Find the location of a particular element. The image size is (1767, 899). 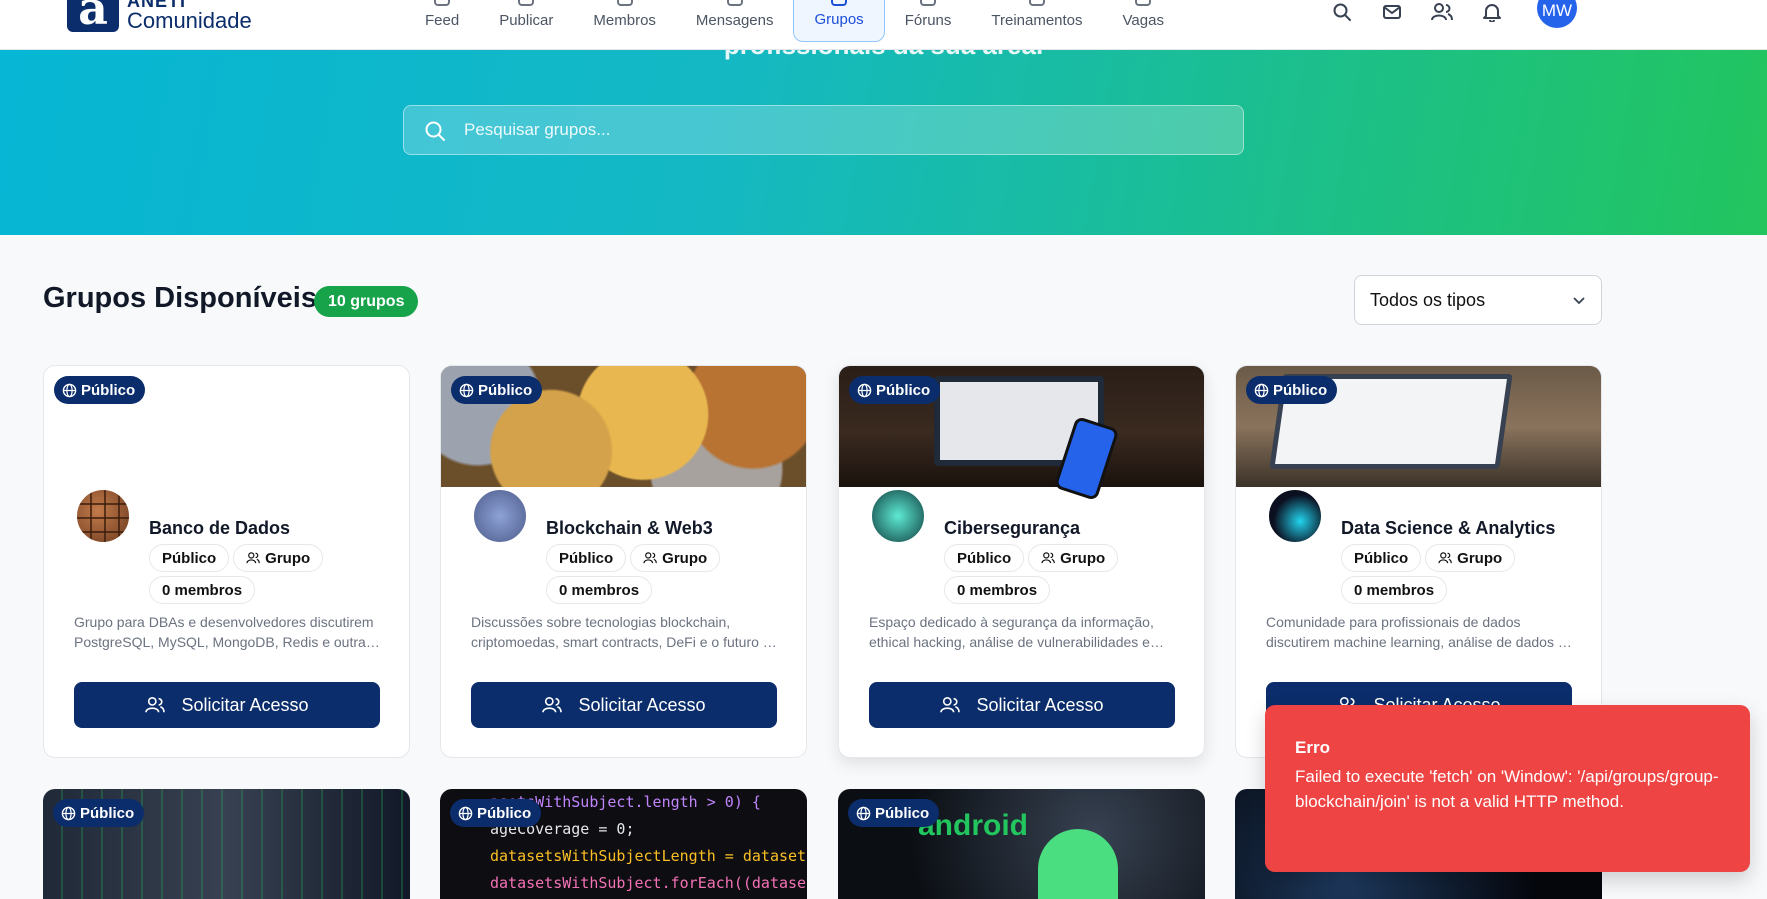

aneti-logo: a ANETI Comunidade is located at coordinates (159, 16).